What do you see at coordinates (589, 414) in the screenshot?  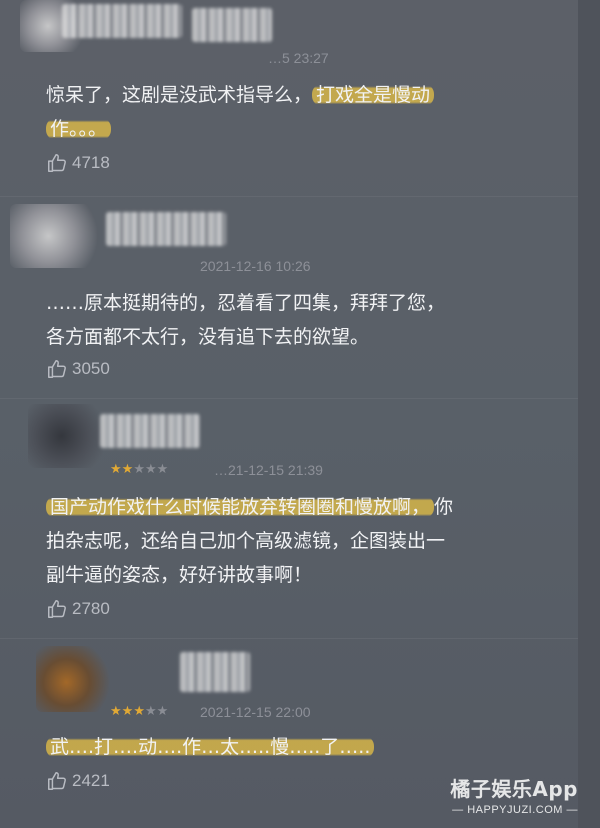 I see `scrollbar-rail` at bounding box center [589, 414].